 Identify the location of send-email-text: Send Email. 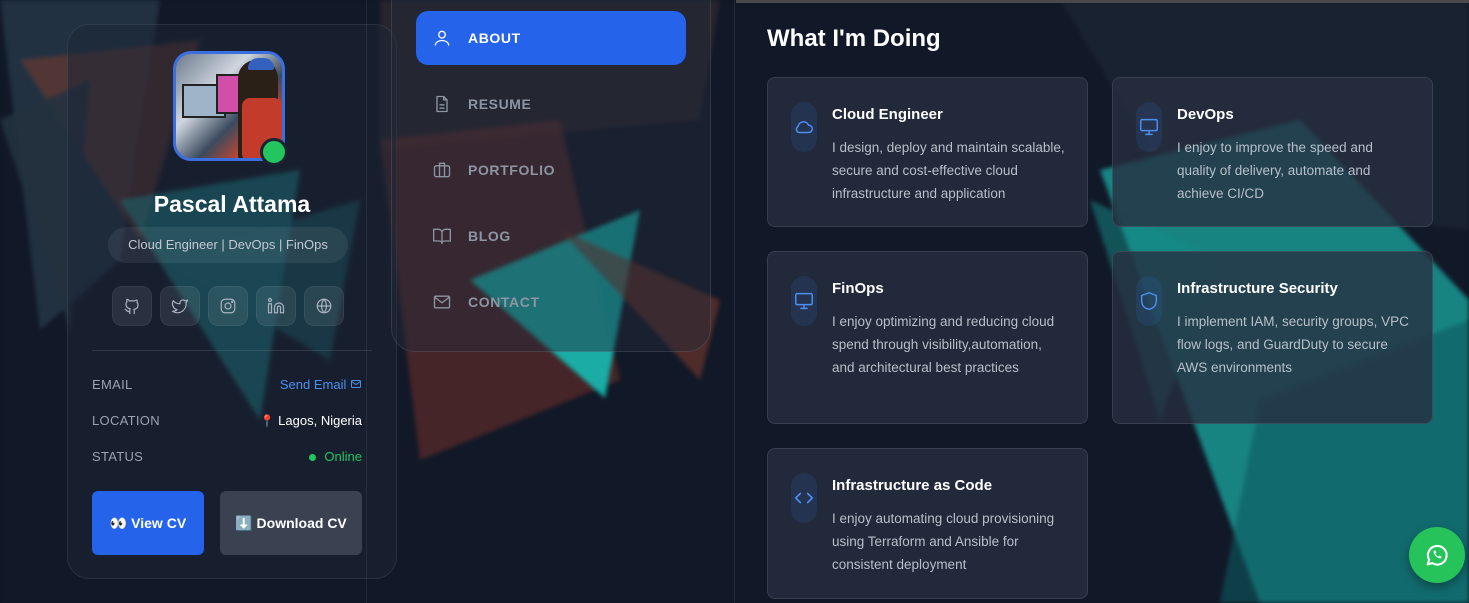
(313, 384).